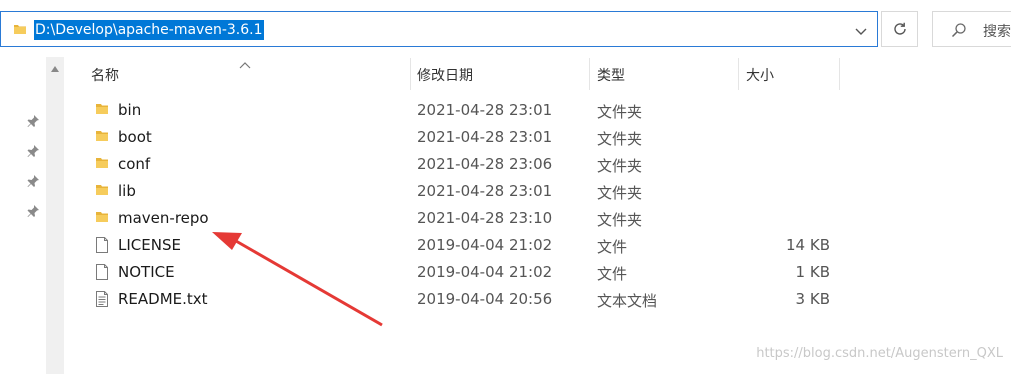 The height and width of the screenshot is (374, 1011). What do you see at coordinates (102, 301) in the screenshot?
I see `text-file-icon` at bounding box center [102, 301].